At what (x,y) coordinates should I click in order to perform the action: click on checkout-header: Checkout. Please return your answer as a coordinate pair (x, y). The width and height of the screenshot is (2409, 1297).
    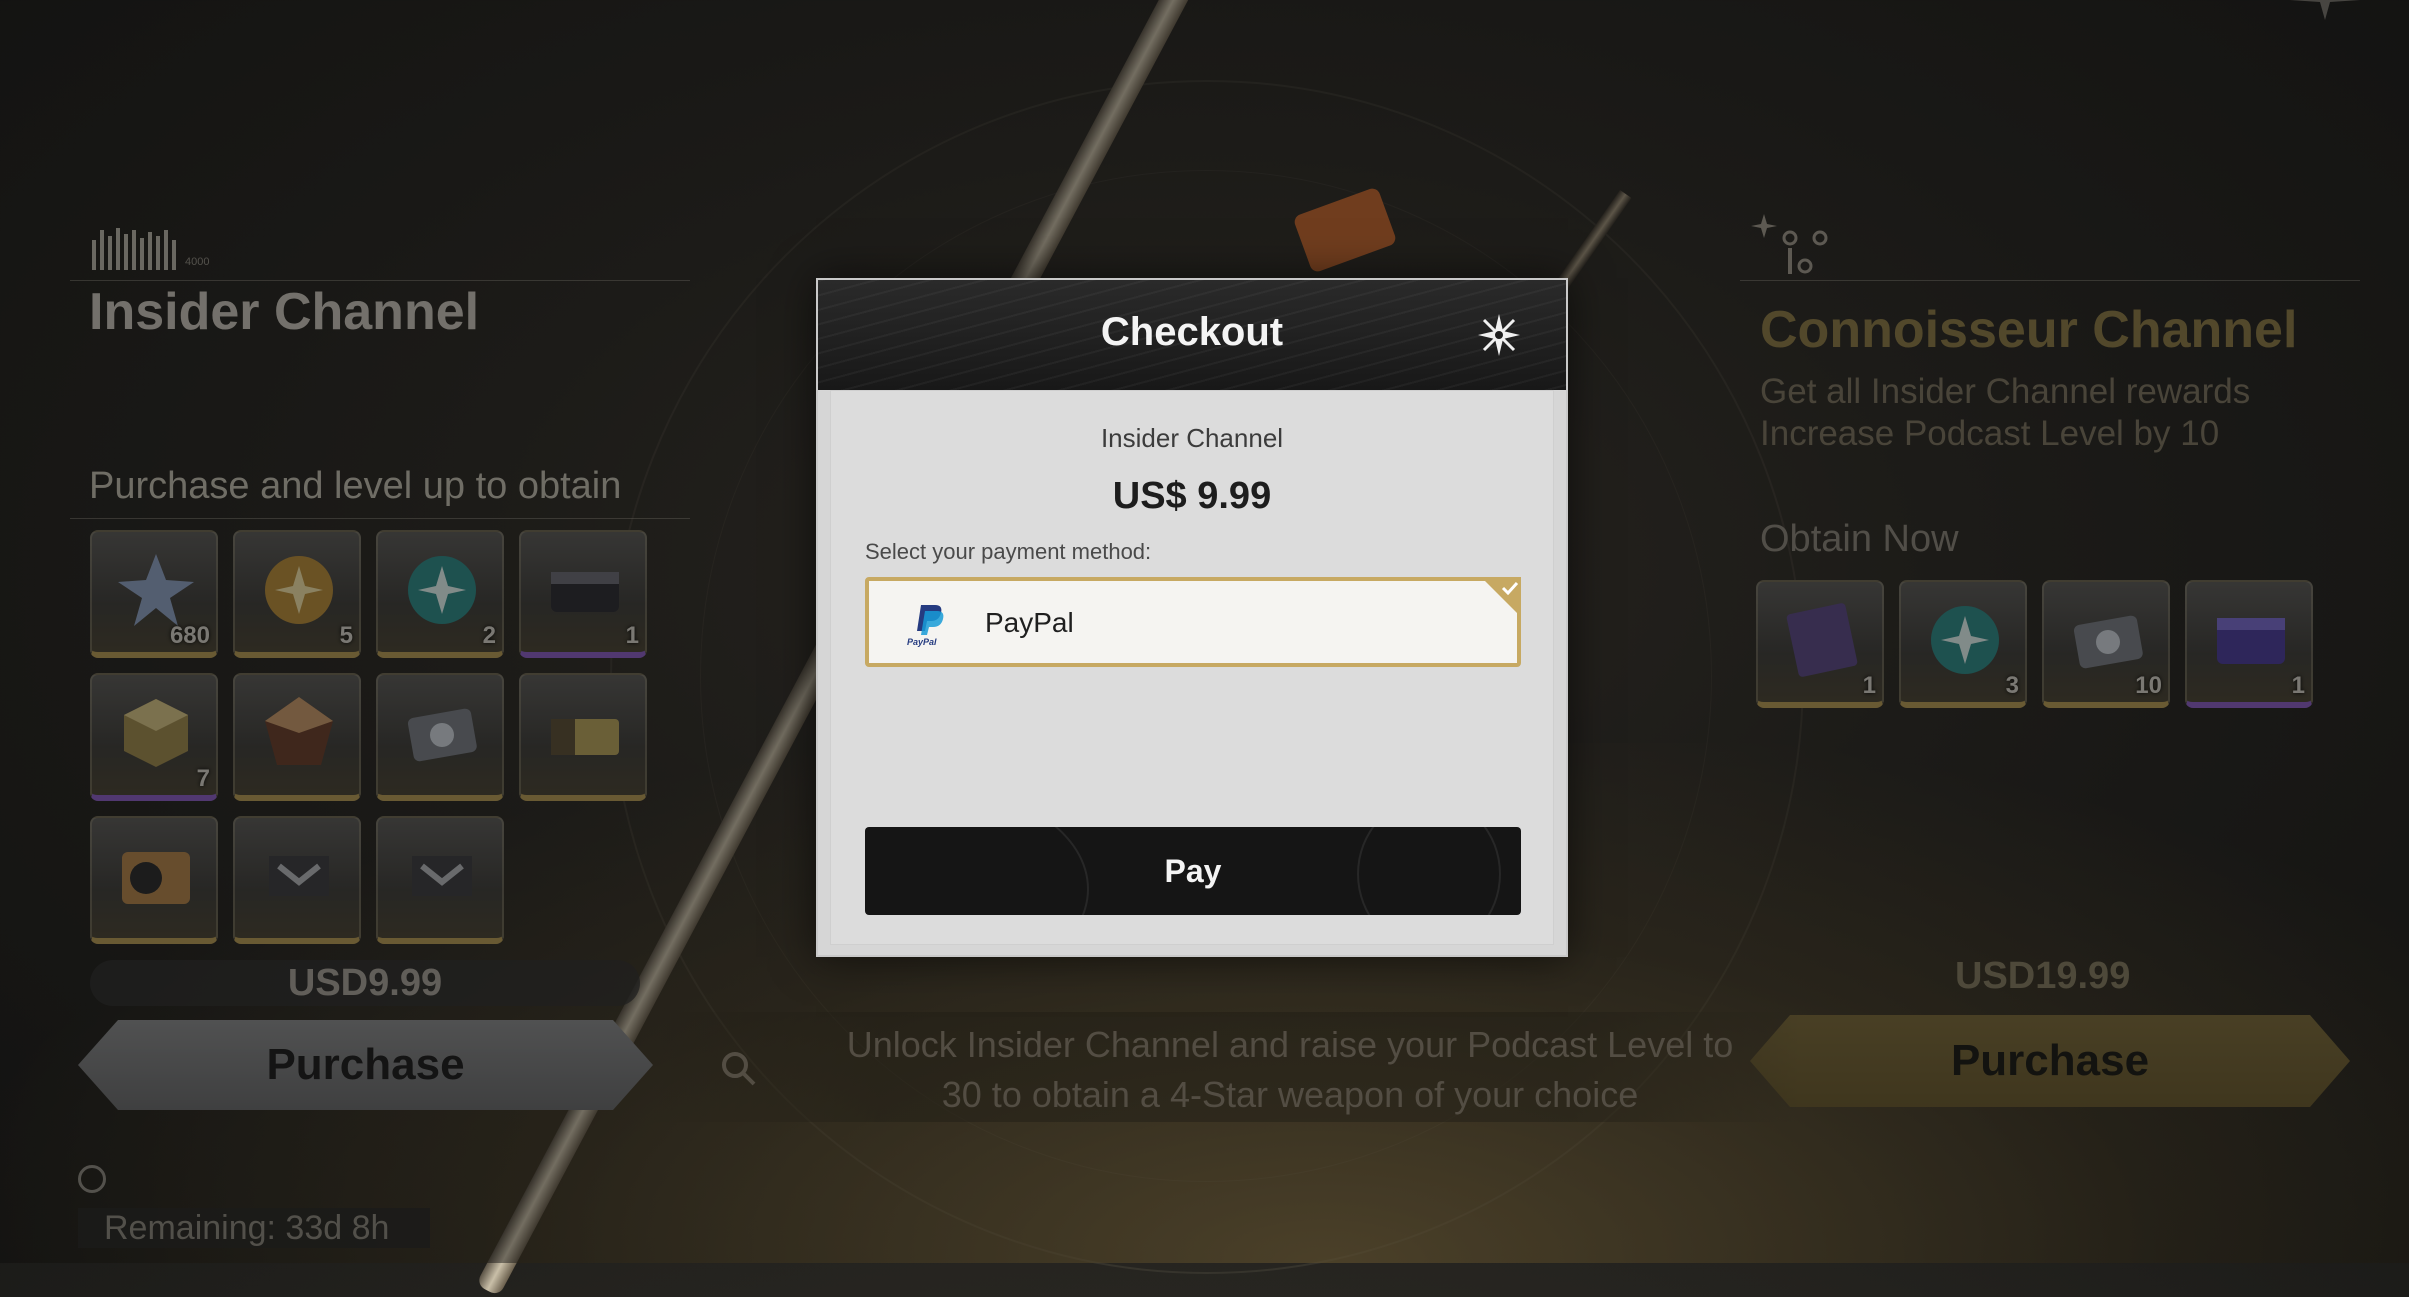
    Looking at the image, I should click on (1192, 335).